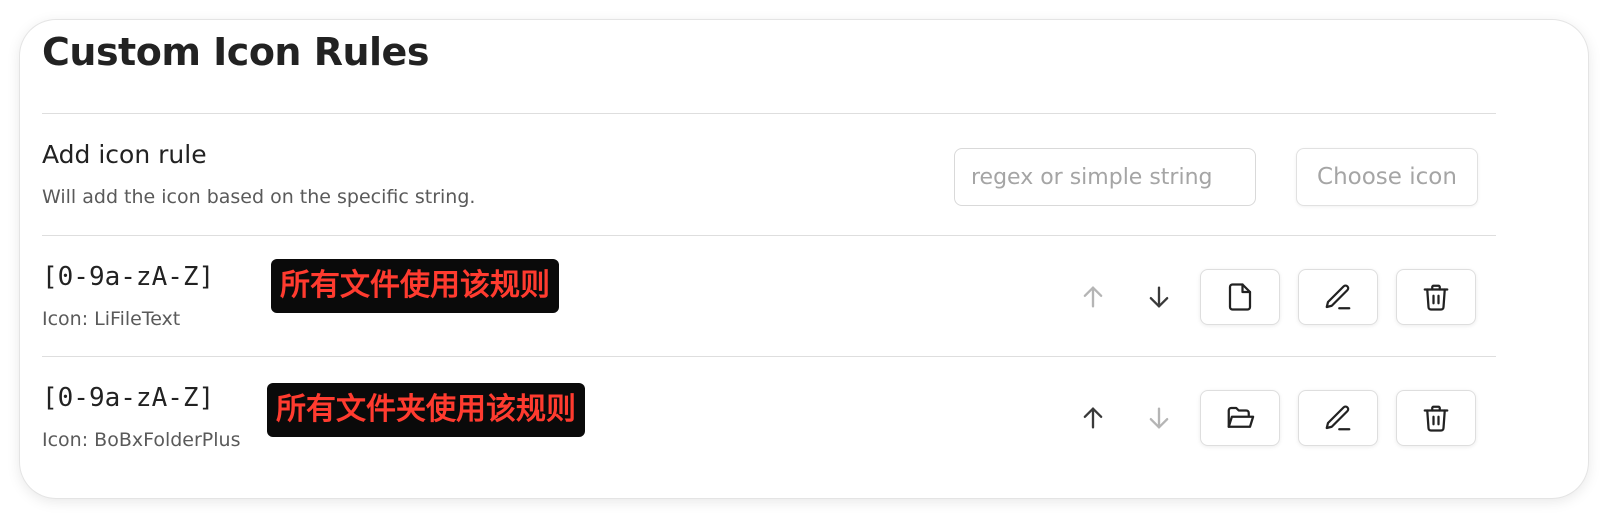  I want to click on choose-icon-button: Choose icon, so click(1387, 177).